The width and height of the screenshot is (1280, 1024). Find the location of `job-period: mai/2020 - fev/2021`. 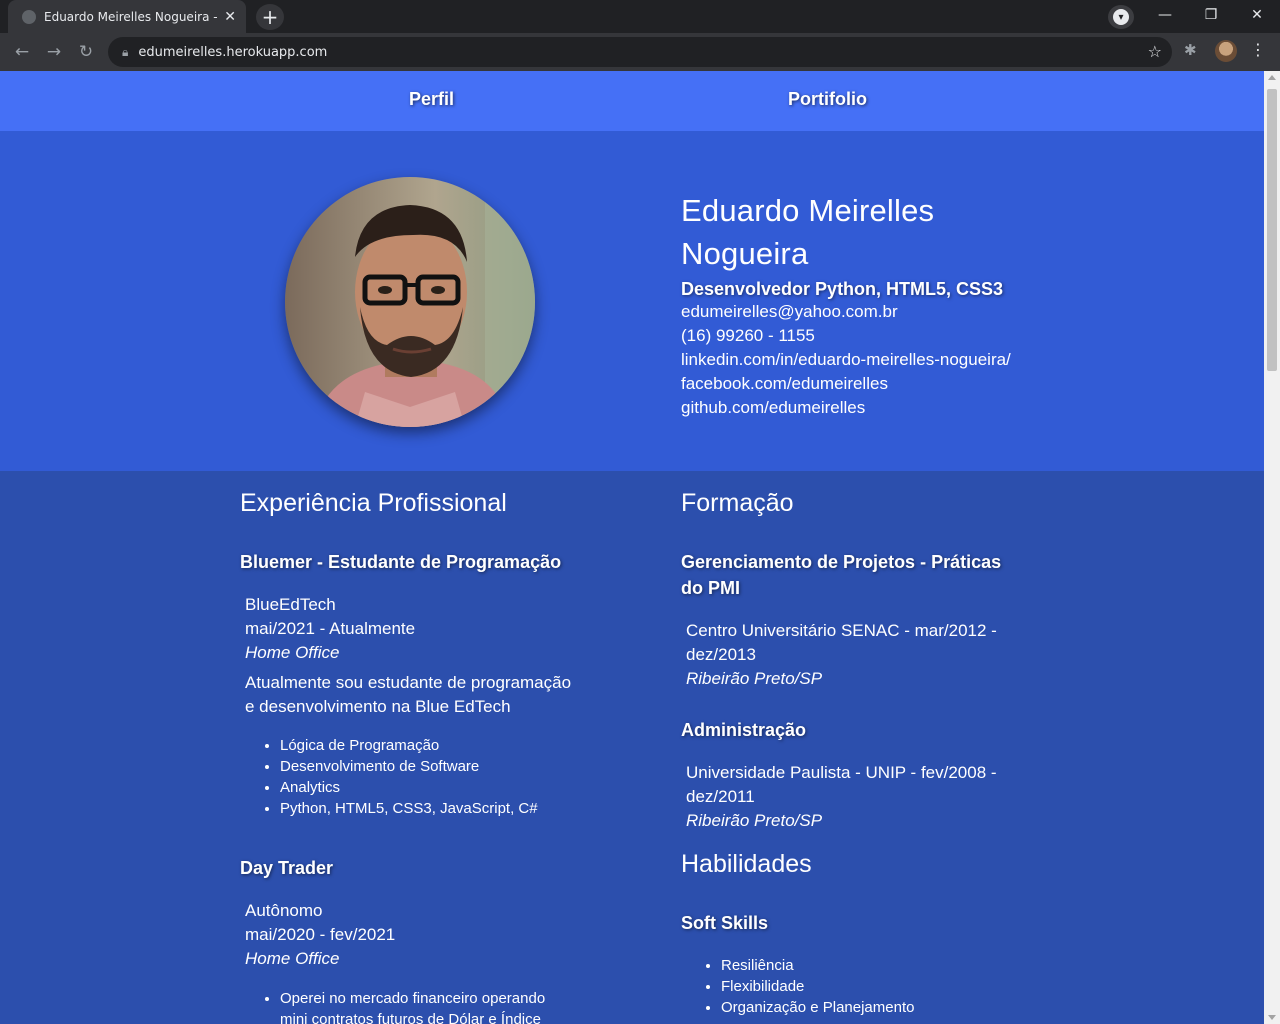

job-period: mai/2020 - fev/2021 is located at coordinates (320, 934).